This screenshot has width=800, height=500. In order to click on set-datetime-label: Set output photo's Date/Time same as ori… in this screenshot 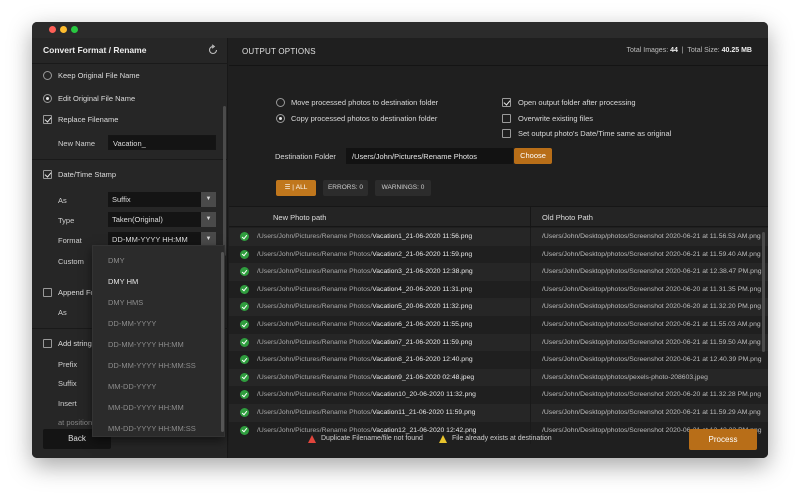, I will do `click(595, 133)`.